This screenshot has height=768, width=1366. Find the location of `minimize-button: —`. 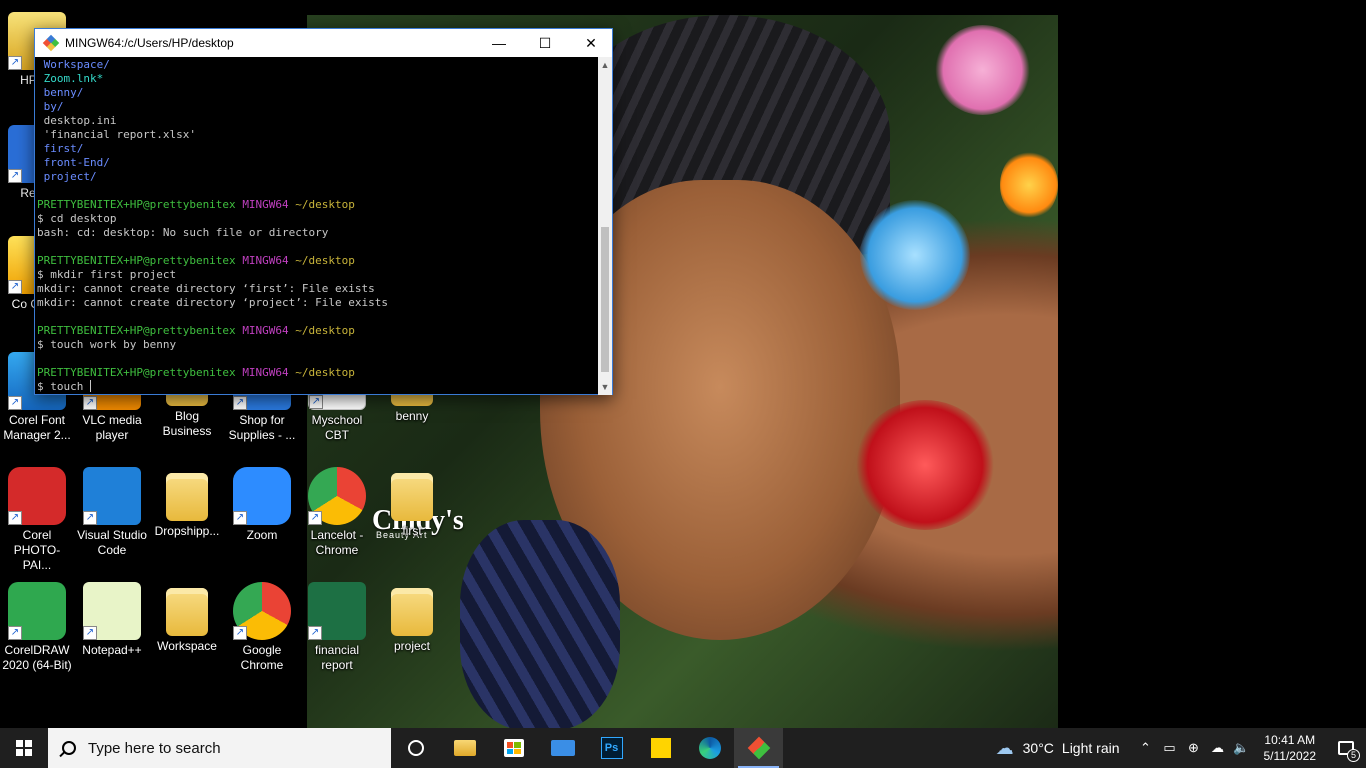

minimize-button: — is located at coordinates (499, 43).